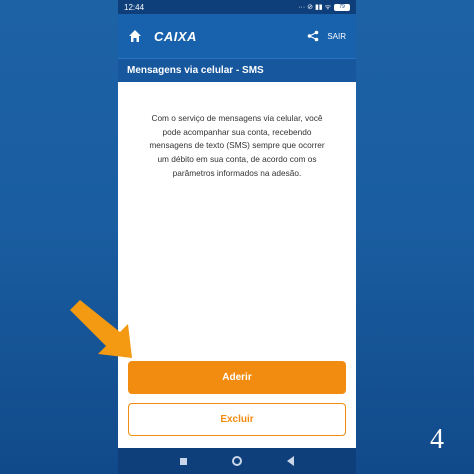 This screenshot has width=474, height=474. What do you see at coordinates (437, 439) in the screenshot?
I see `step-number: 4` at bounding box center [437, 439].